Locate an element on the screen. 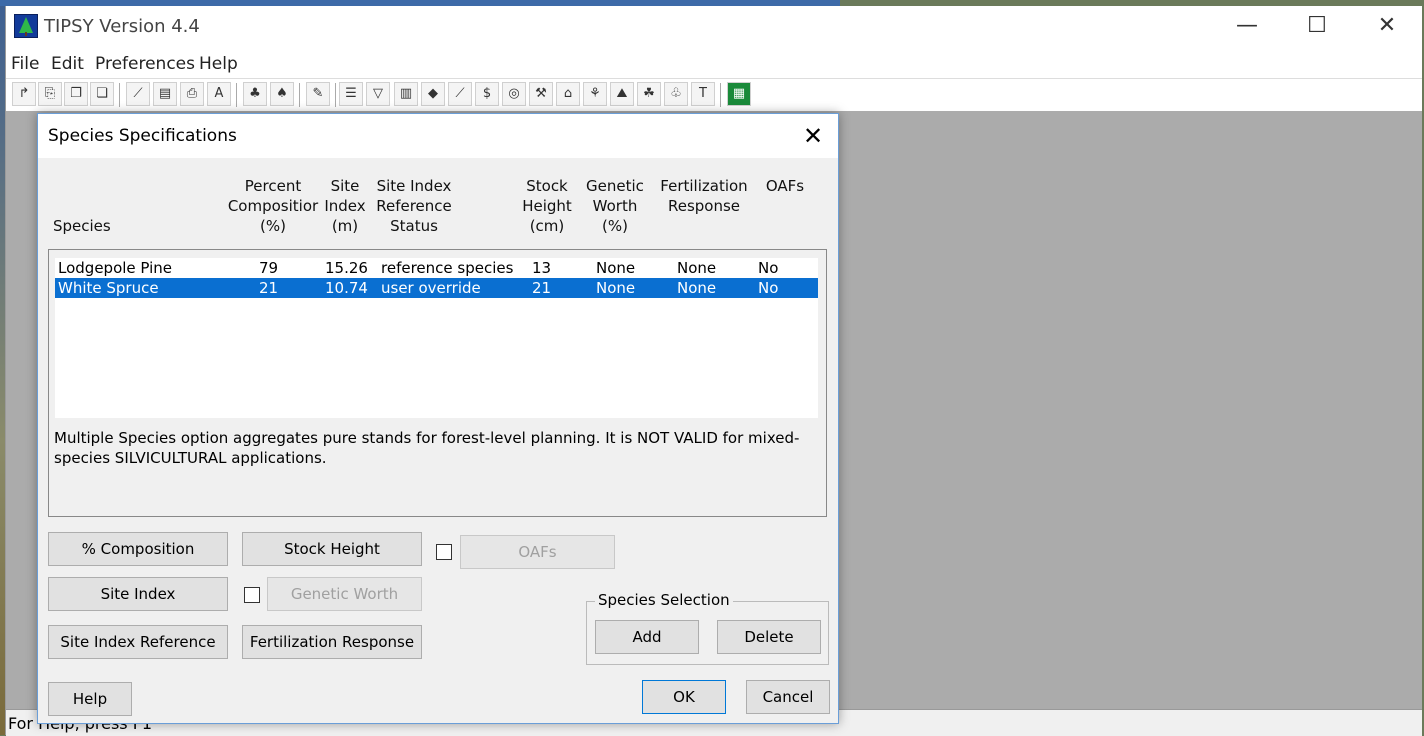 This screenshot has width=1424, height=736. delete-button: Delete is located at coordinates (769, 637).